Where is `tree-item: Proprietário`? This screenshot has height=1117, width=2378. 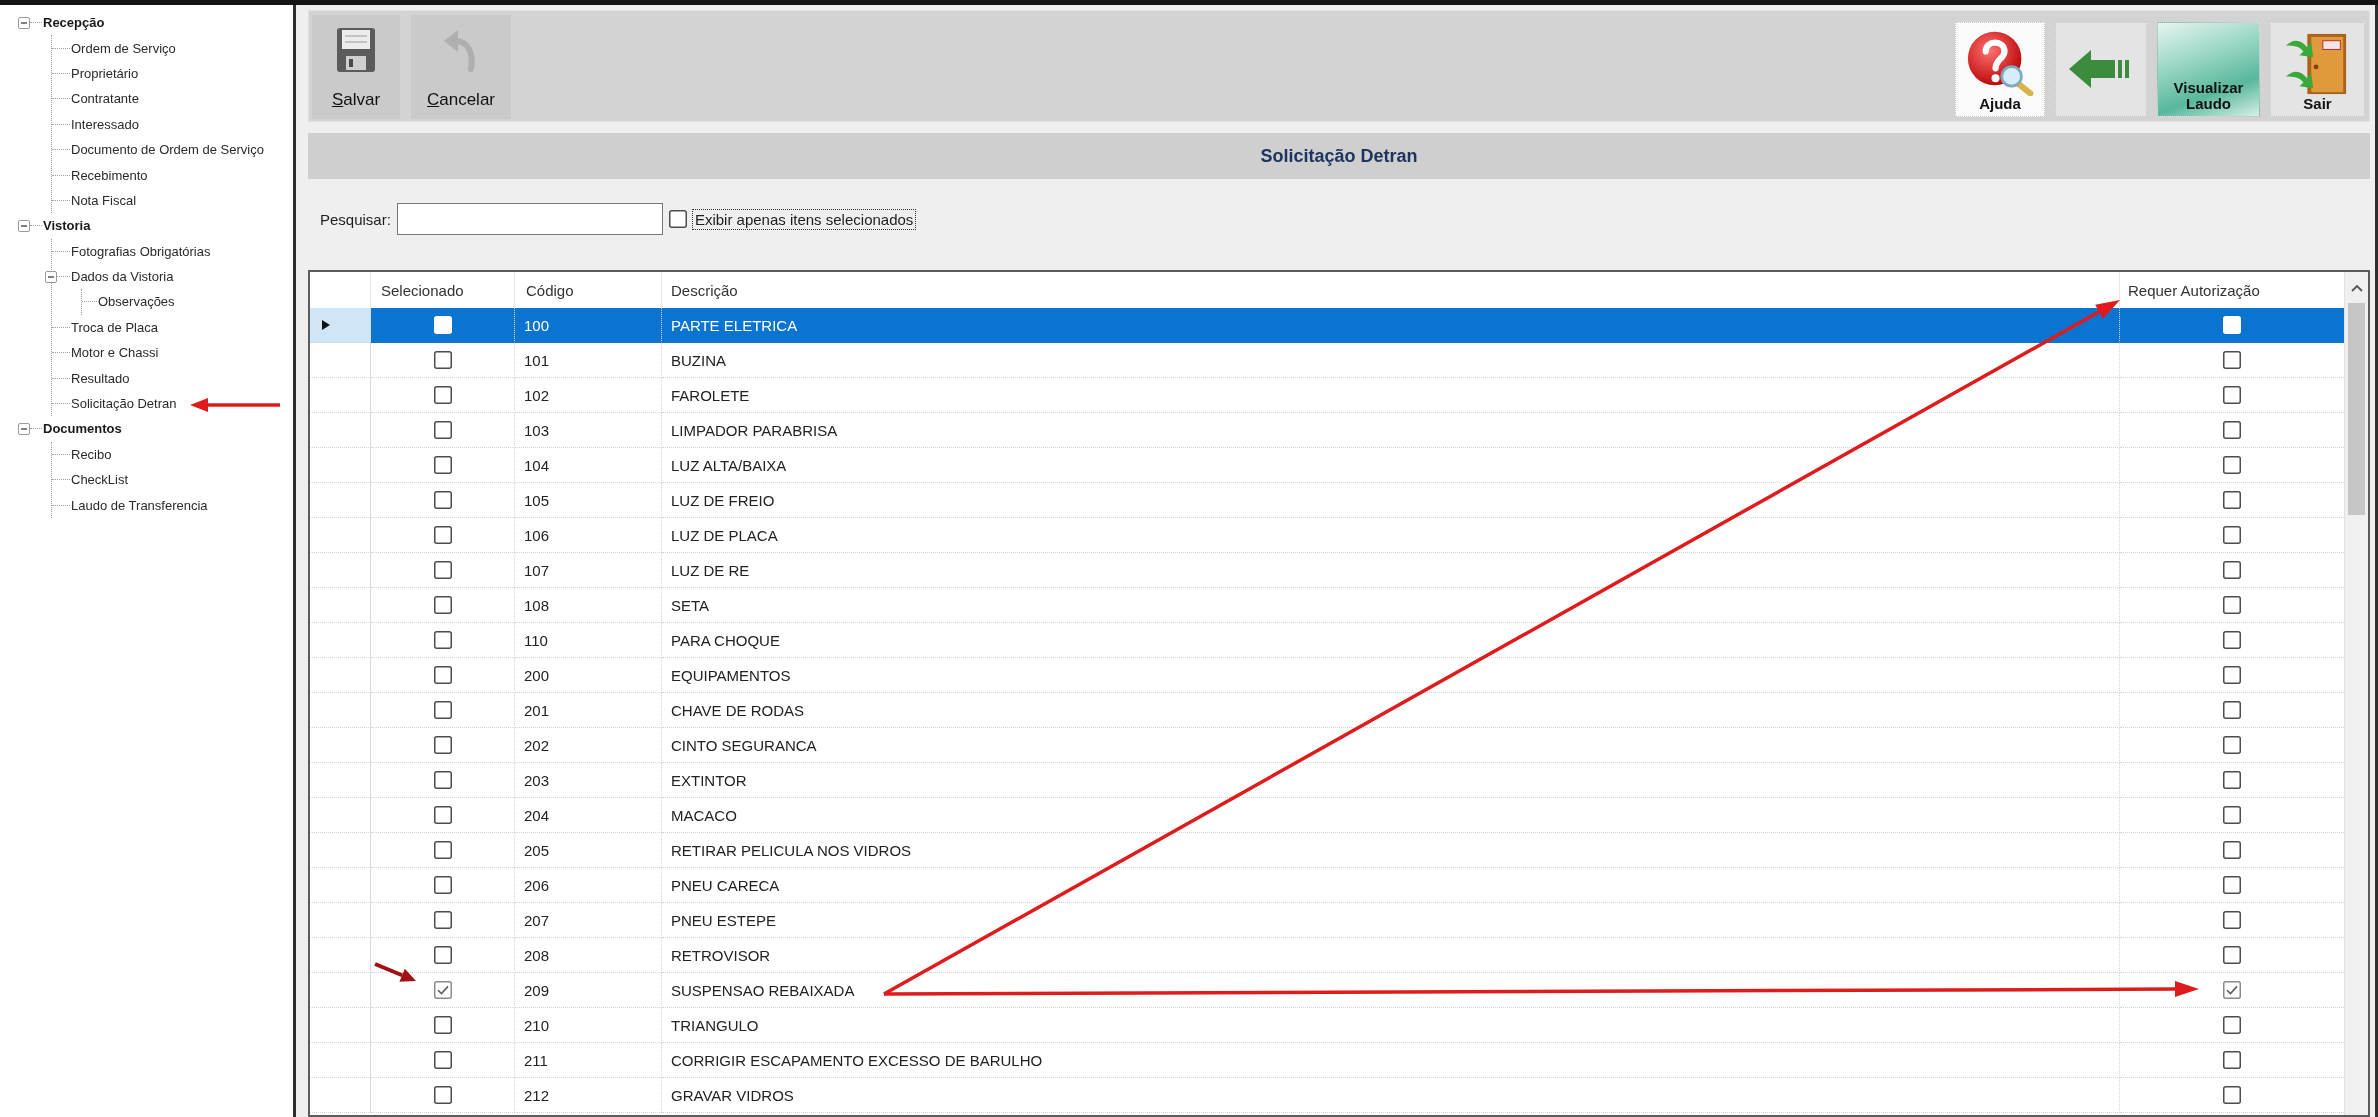 tree-item: Proprietário is located at coordinates (104, 73).